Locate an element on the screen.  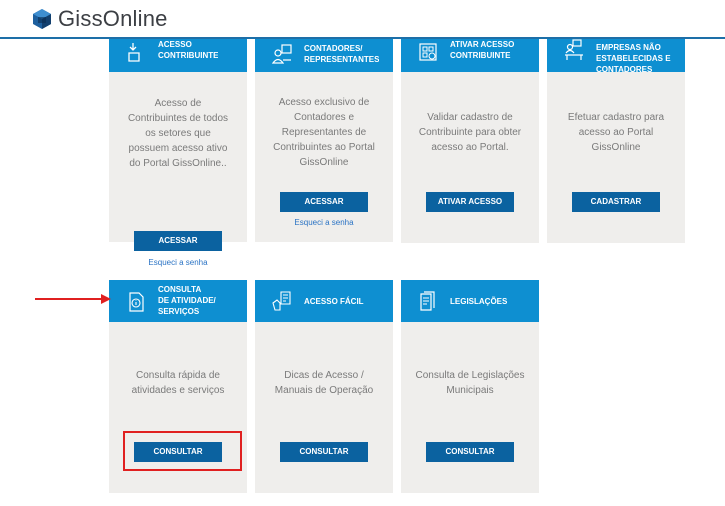
top-header: GissOnline is located at coordinates (362, 19).